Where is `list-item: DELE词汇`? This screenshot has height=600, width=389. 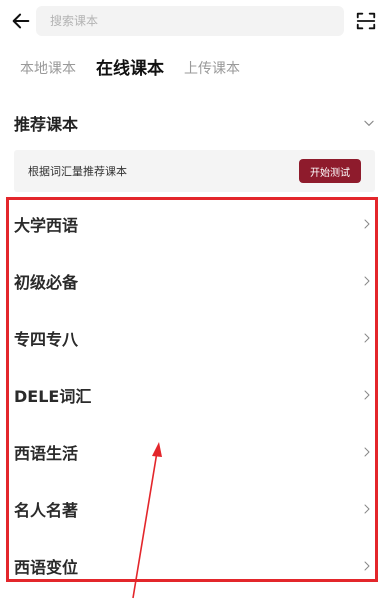
list-item: DELE词汇 is located at coordinates (194, 394).